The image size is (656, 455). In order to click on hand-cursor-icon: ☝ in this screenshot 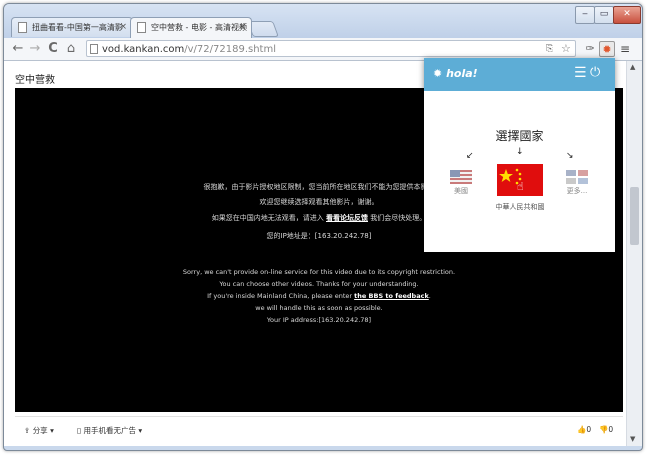, I will do `click(520, 186)`.